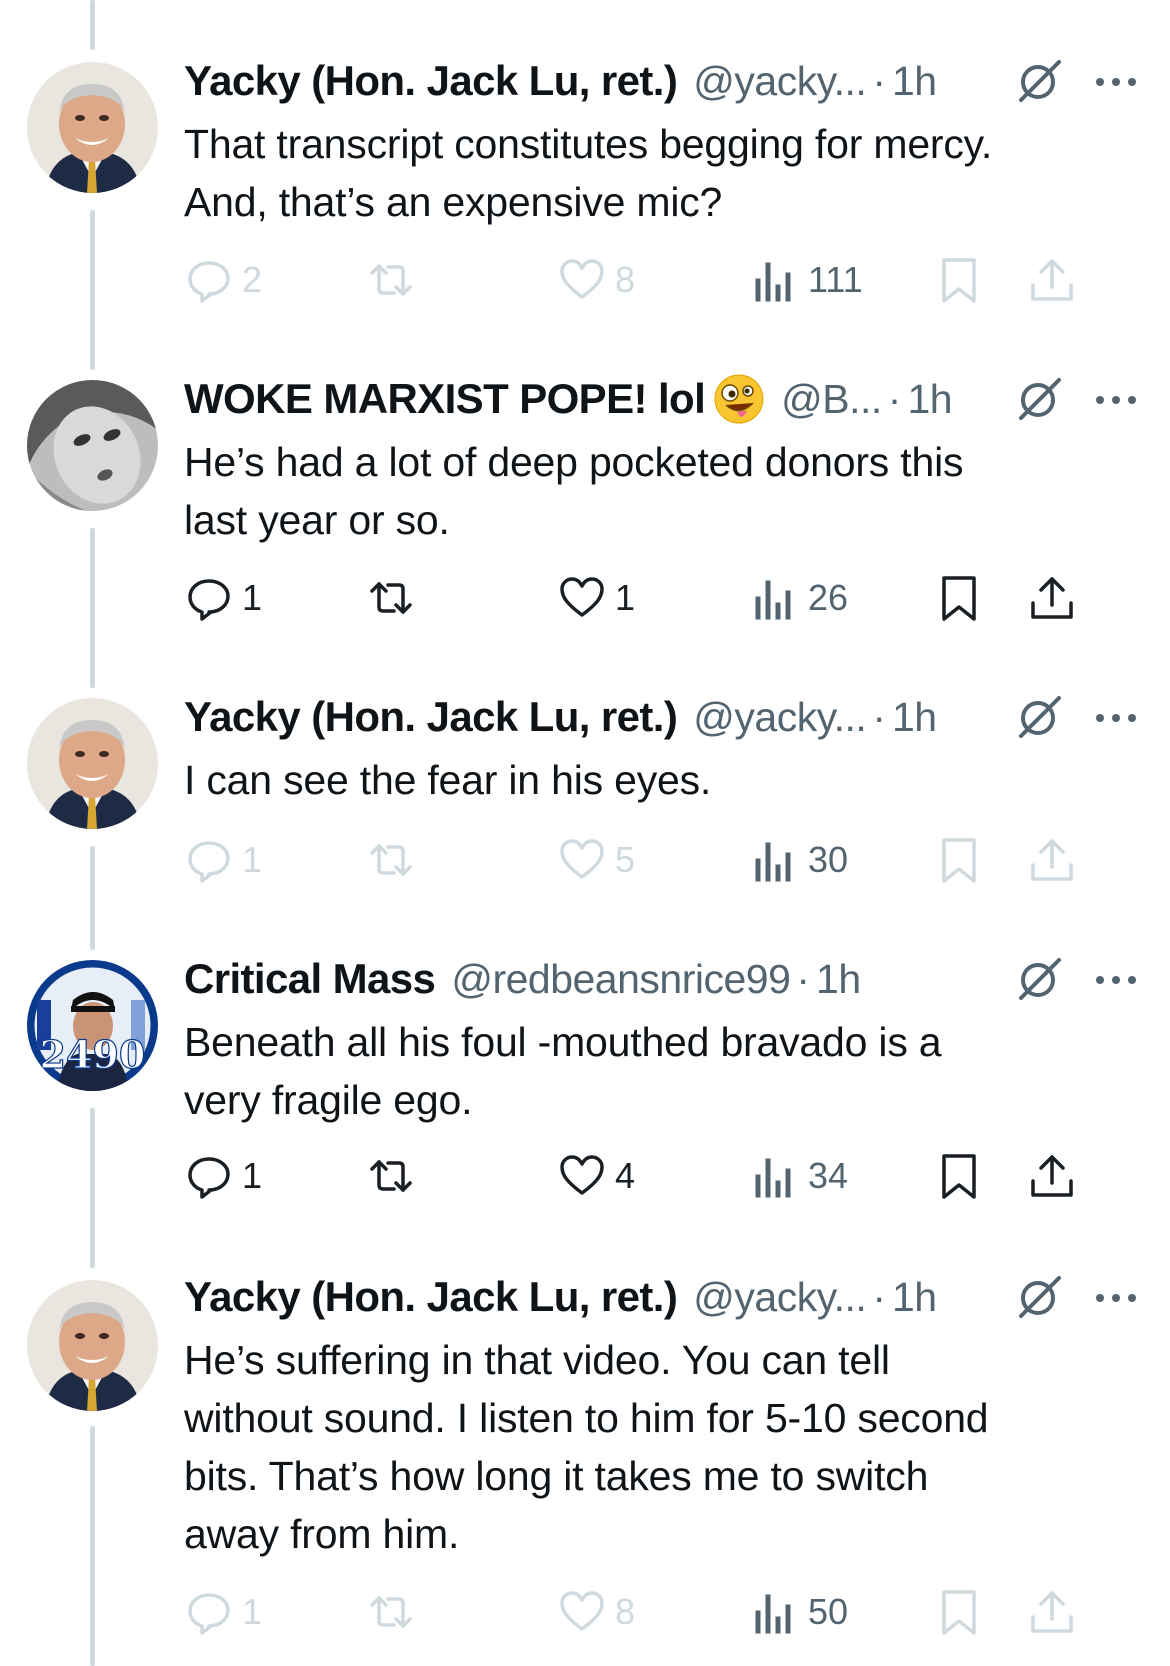  What do you see at coordinates (806, 280) in the screenshot?
I see `views-button: 111` at bounding box center [806, 280].